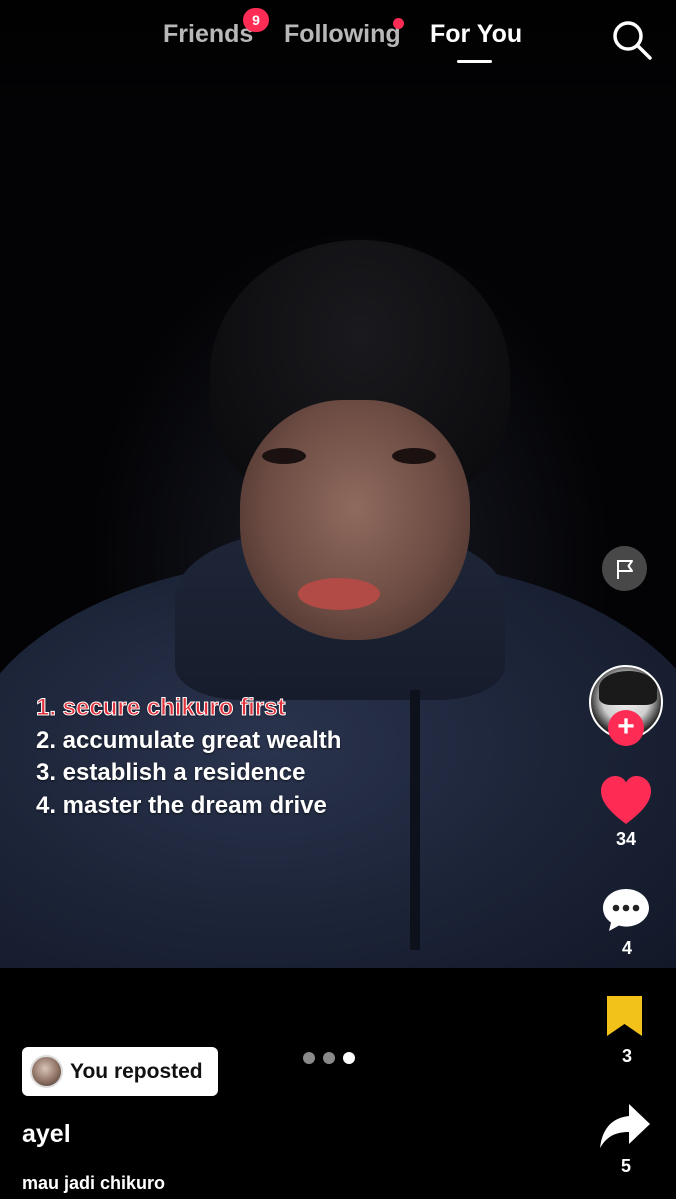  I want to click on tab-friends: Friends, so click(208, 34).